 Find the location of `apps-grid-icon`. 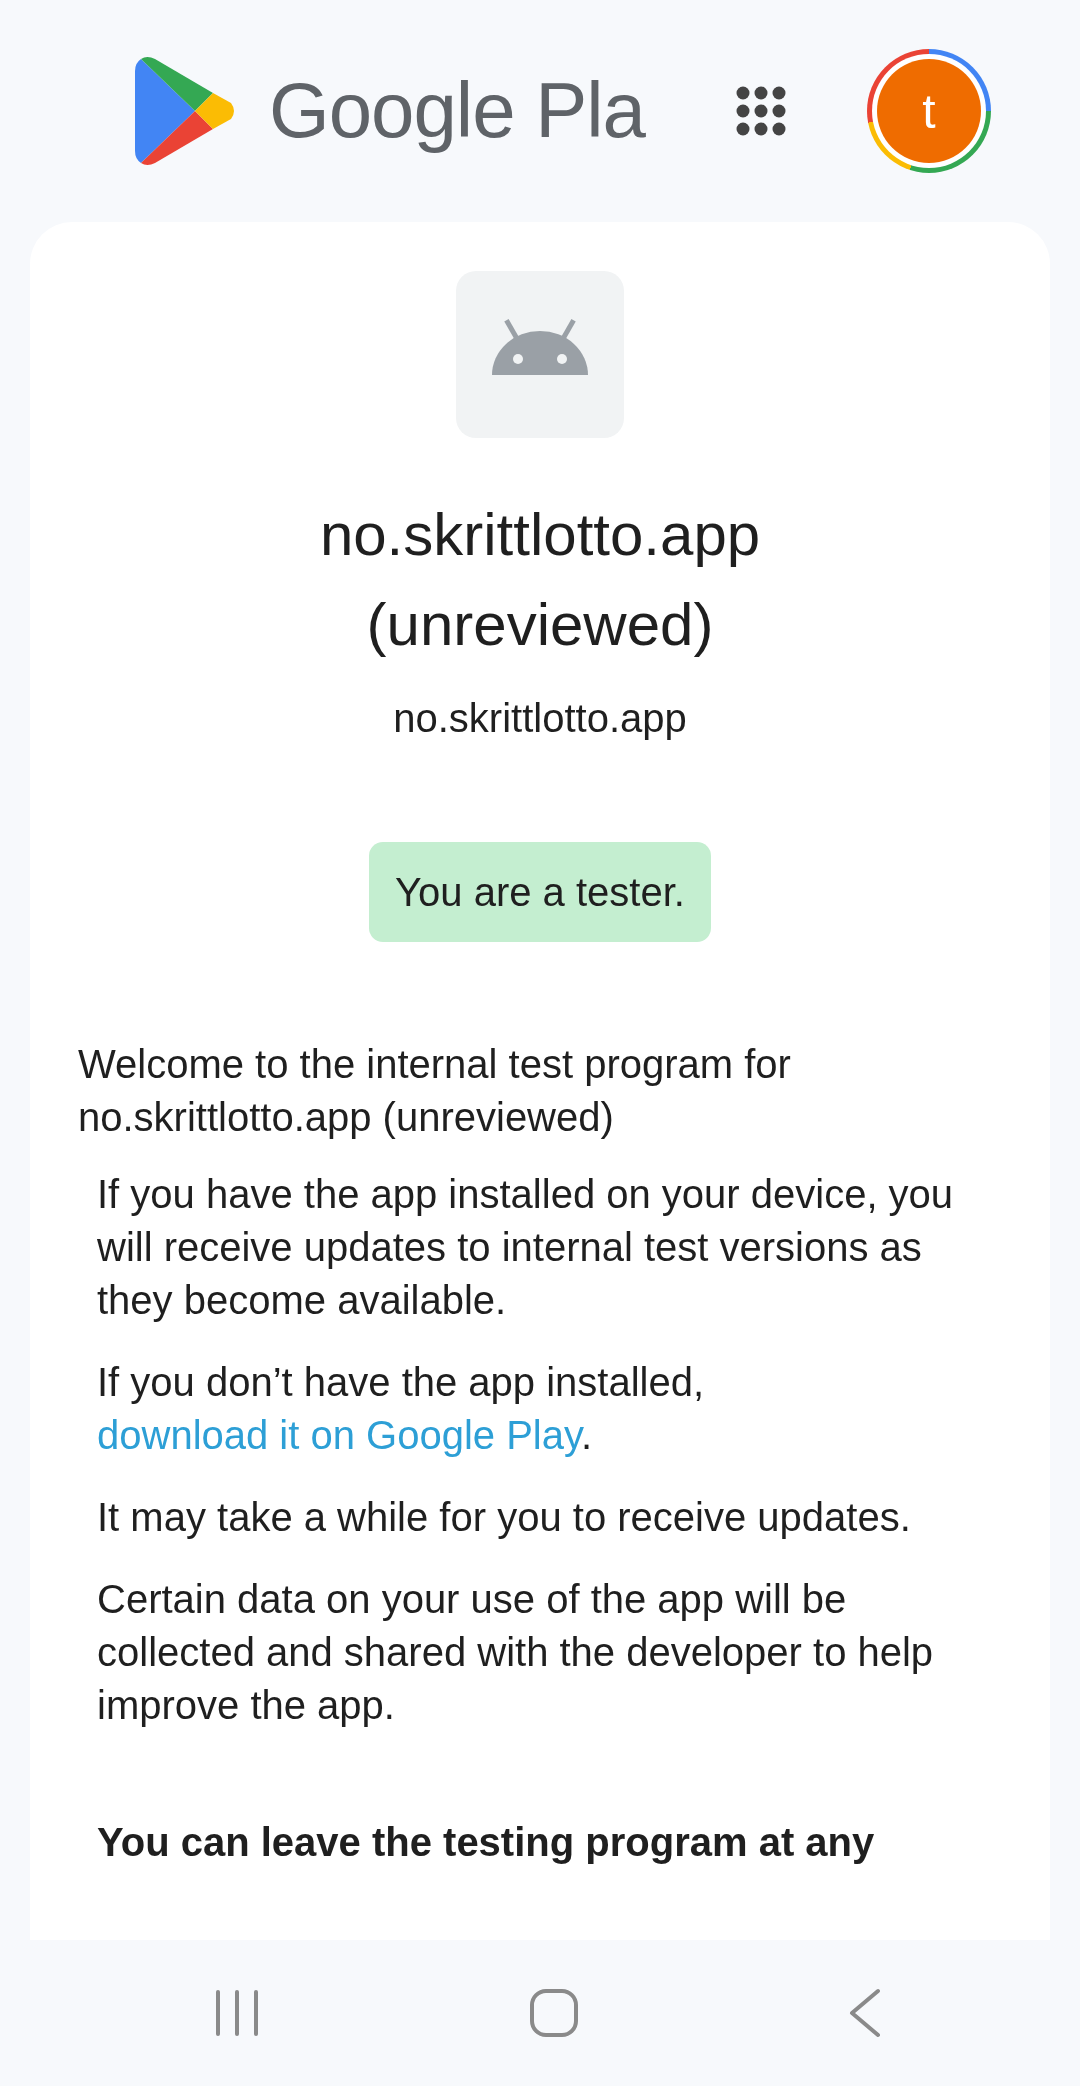

apps-grid-icon is located at coordinates (760, 111).